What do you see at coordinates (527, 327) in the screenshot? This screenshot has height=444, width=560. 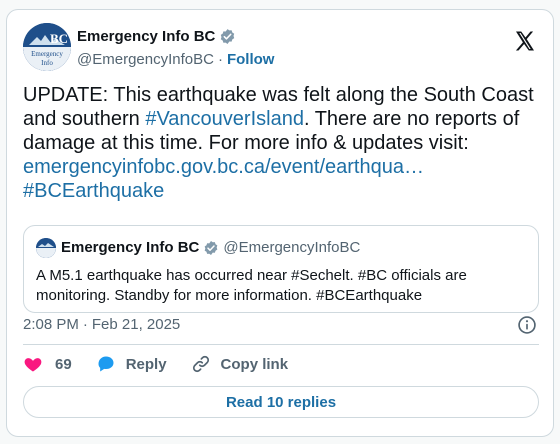 I see `info-icon` at bounding box center [527, 327].